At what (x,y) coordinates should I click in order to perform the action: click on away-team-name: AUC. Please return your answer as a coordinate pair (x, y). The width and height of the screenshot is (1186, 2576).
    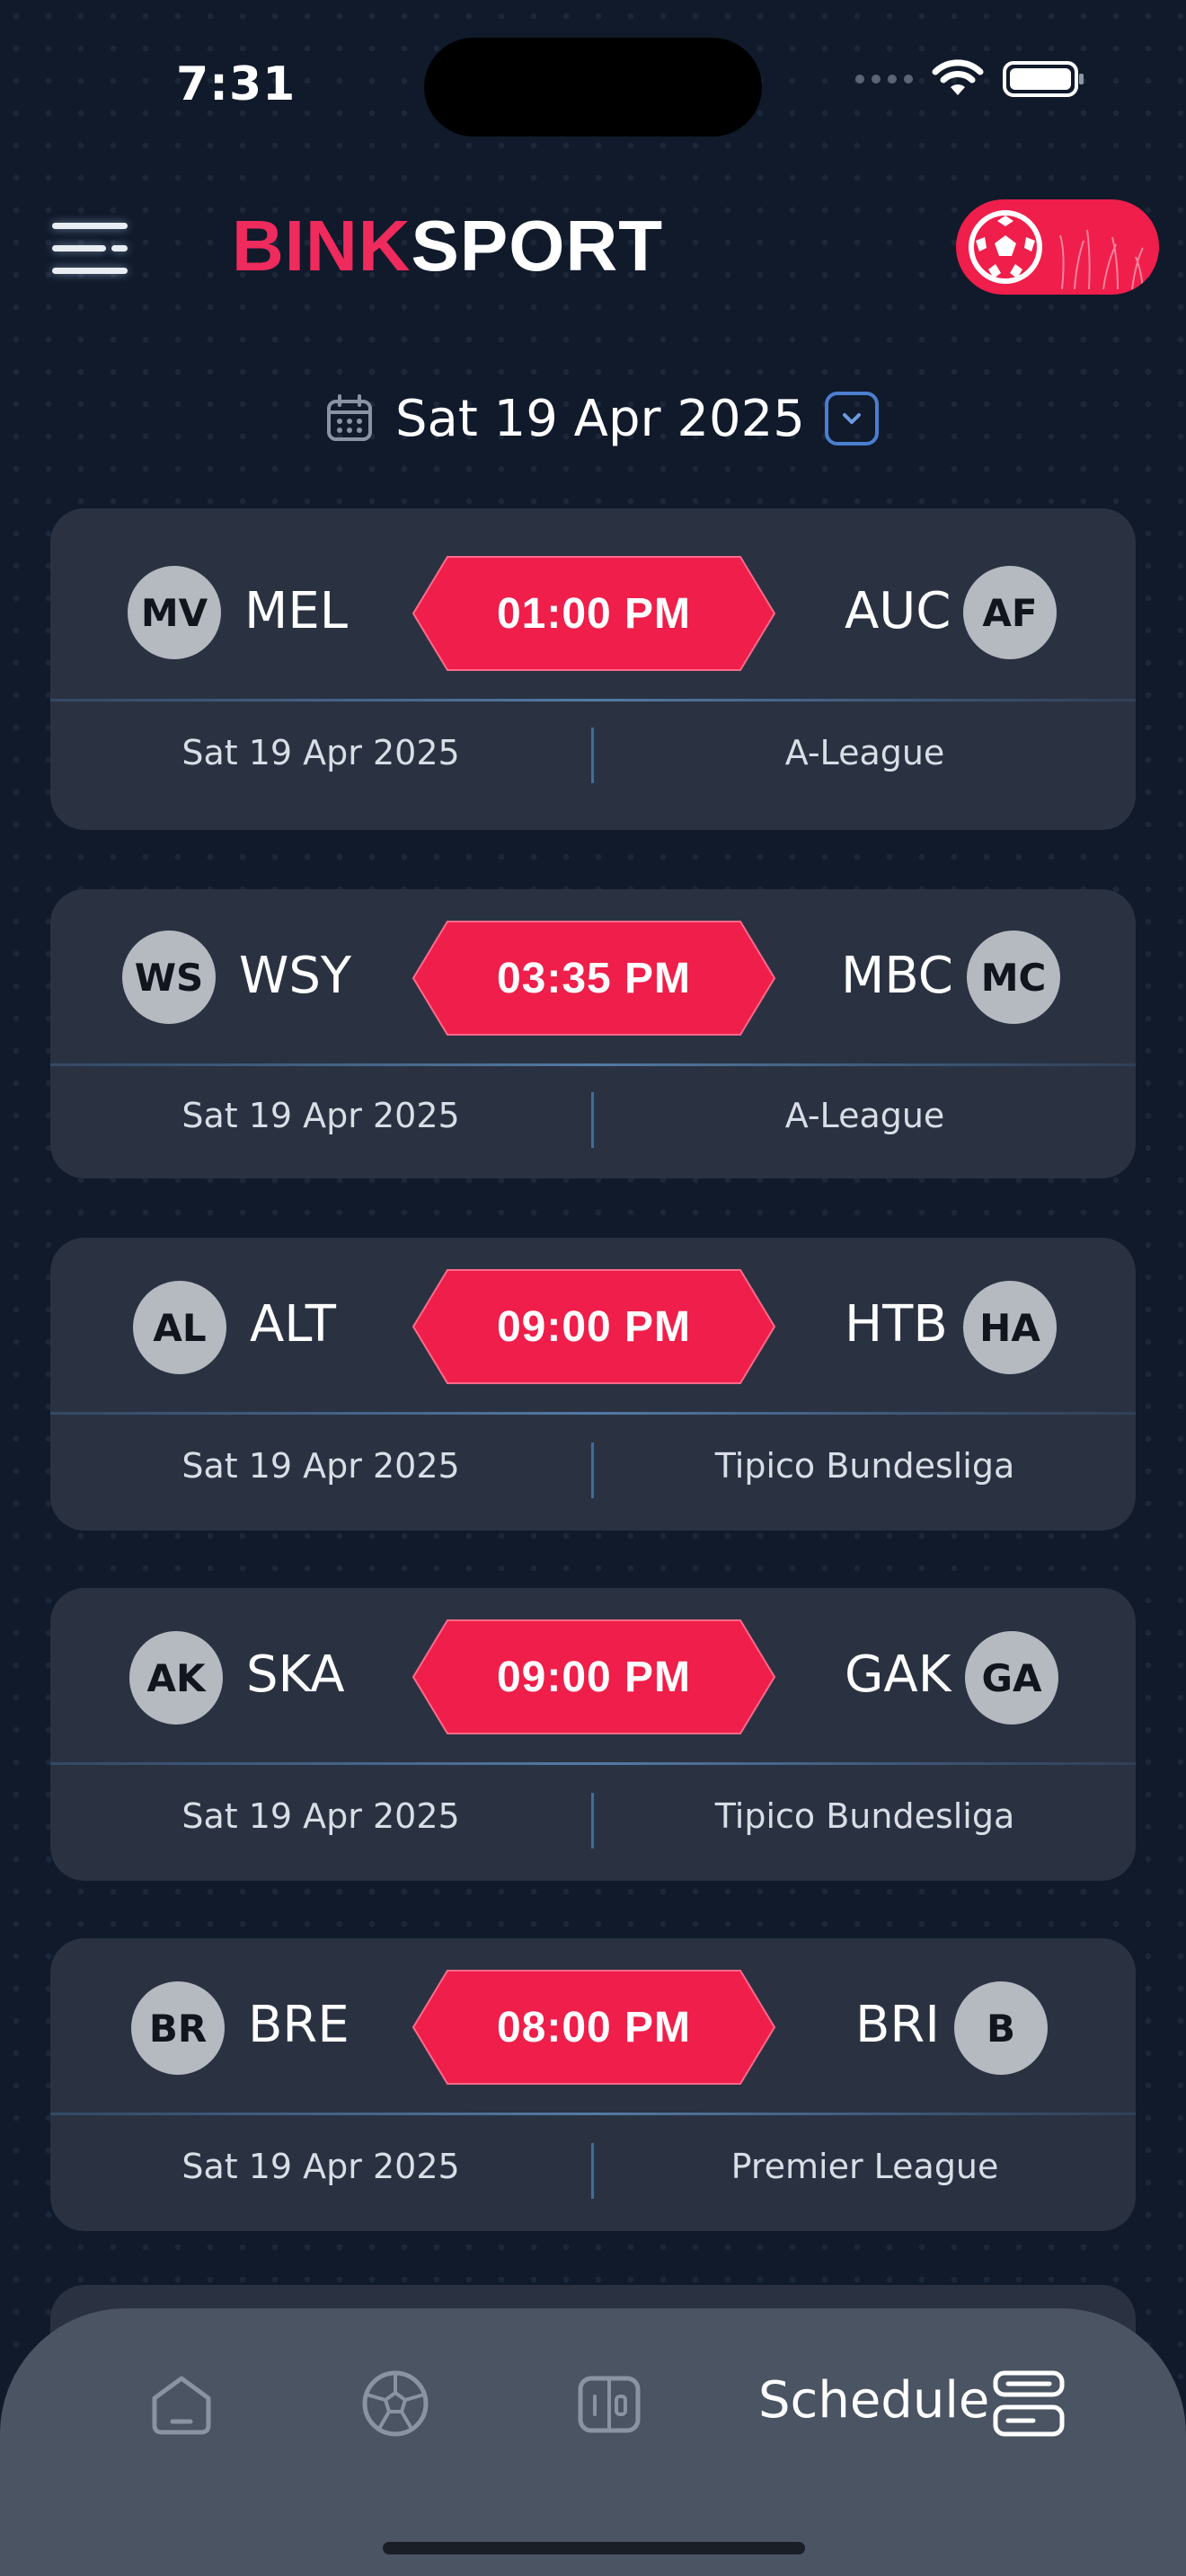
    Looking at the image, I should click on (898, 611).